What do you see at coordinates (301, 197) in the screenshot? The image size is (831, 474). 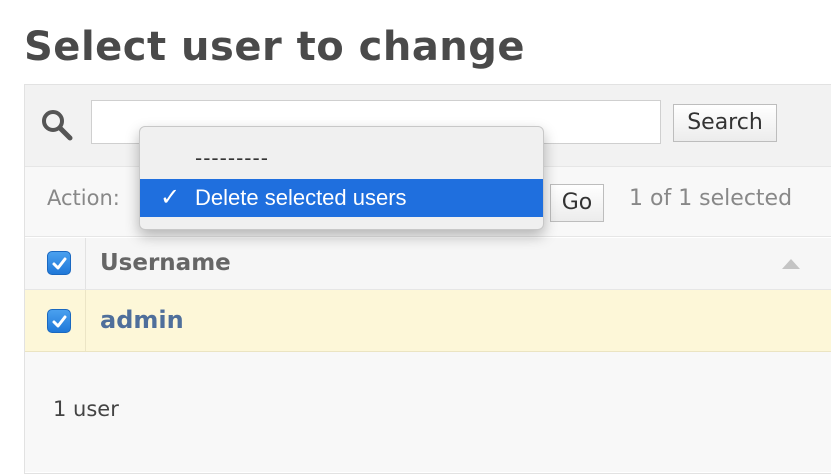 I see `dropdown-option-label: Delete selected users` at bounding box center [301, 197].